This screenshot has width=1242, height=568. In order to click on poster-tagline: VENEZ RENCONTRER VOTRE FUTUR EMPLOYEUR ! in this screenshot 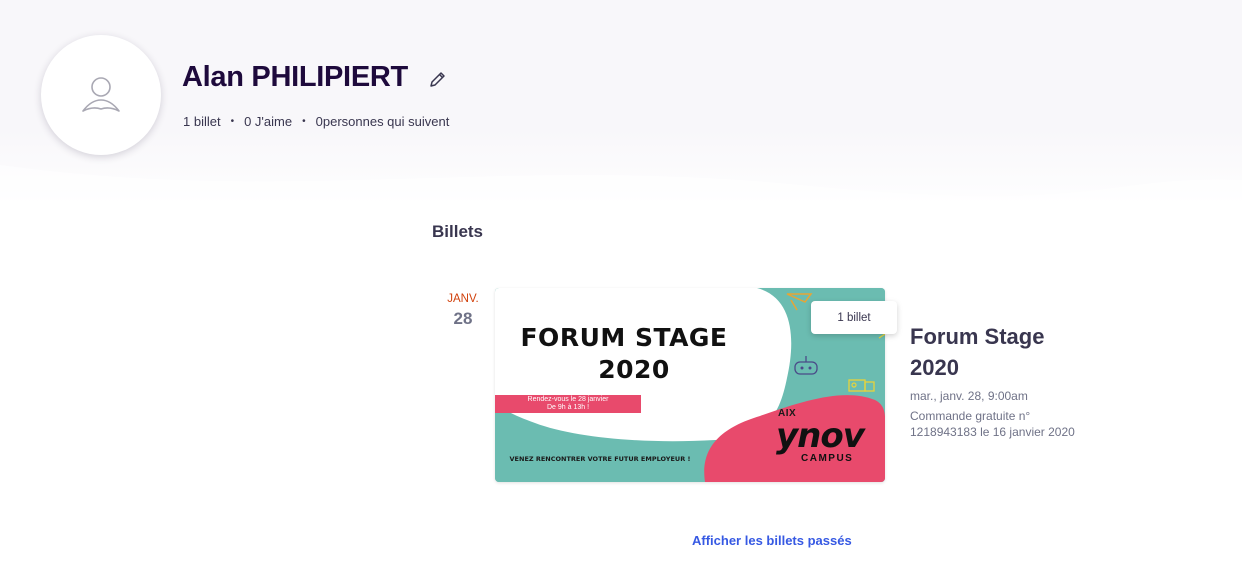, I will do `click(600, 459)`.